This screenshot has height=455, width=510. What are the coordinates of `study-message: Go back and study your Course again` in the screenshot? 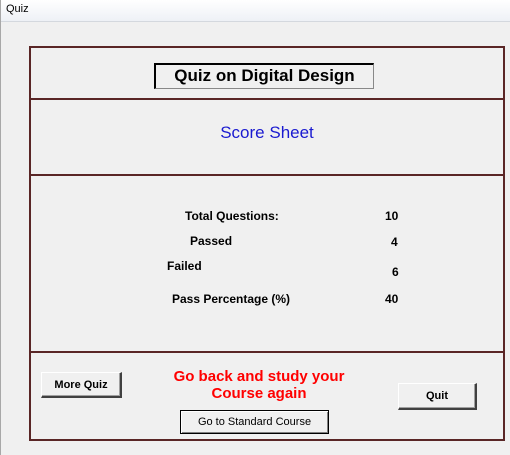 It's located at (259, 385).